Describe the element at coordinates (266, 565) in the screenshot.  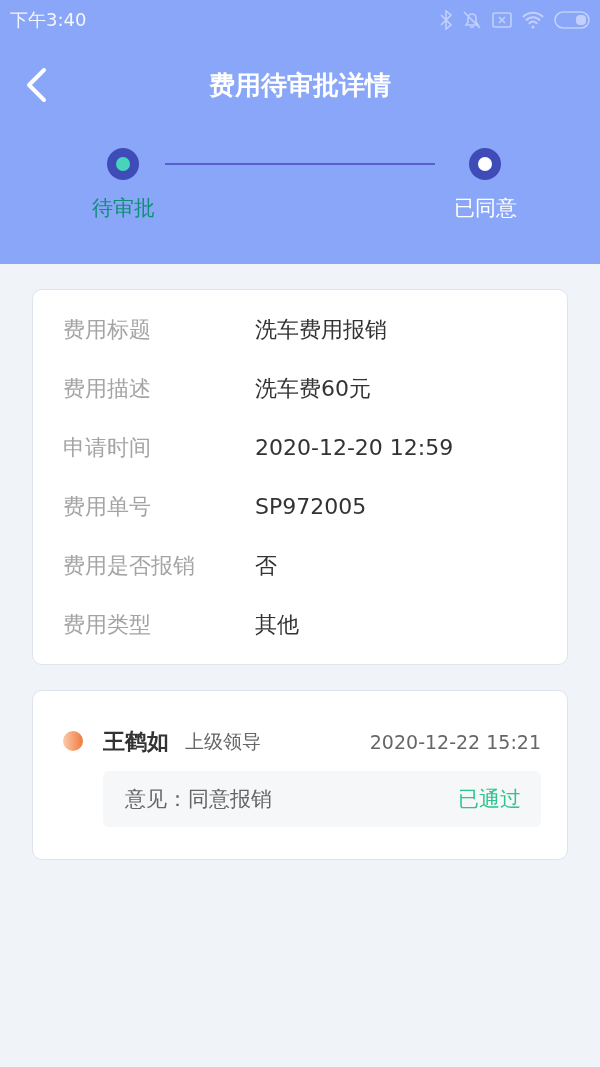
I see `field-value: 否` at that location.